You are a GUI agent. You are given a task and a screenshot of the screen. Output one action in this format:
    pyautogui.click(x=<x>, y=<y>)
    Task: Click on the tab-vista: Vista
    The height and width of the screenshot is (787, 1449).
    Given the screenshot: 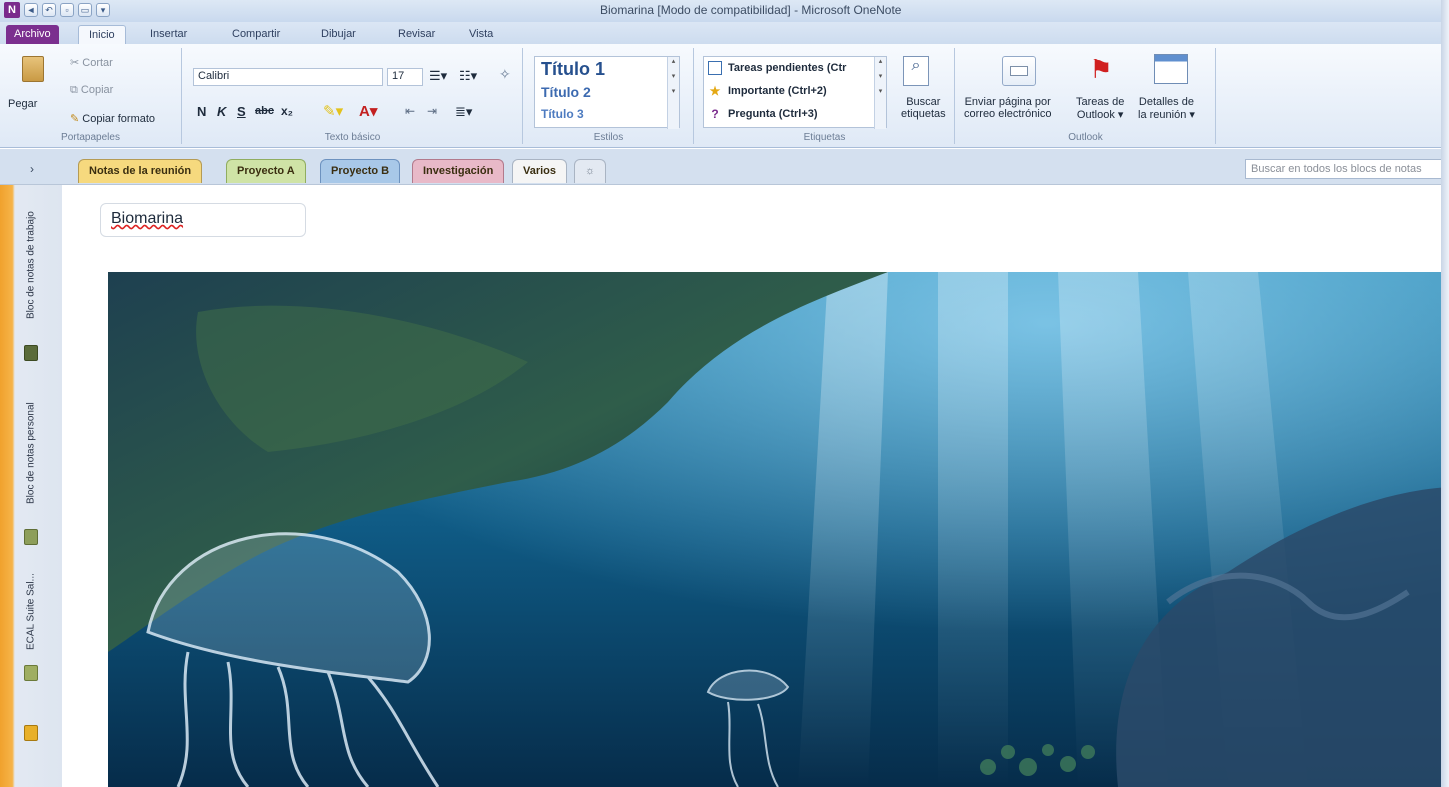 What is the action you would take?
    pyautogui.click(x=481, y=34)
    